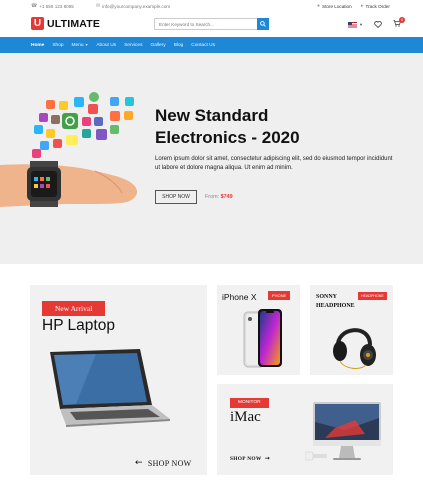 This screenshot has height=494, width=423. I want to click on logo-mark: U, so click(37, 23).